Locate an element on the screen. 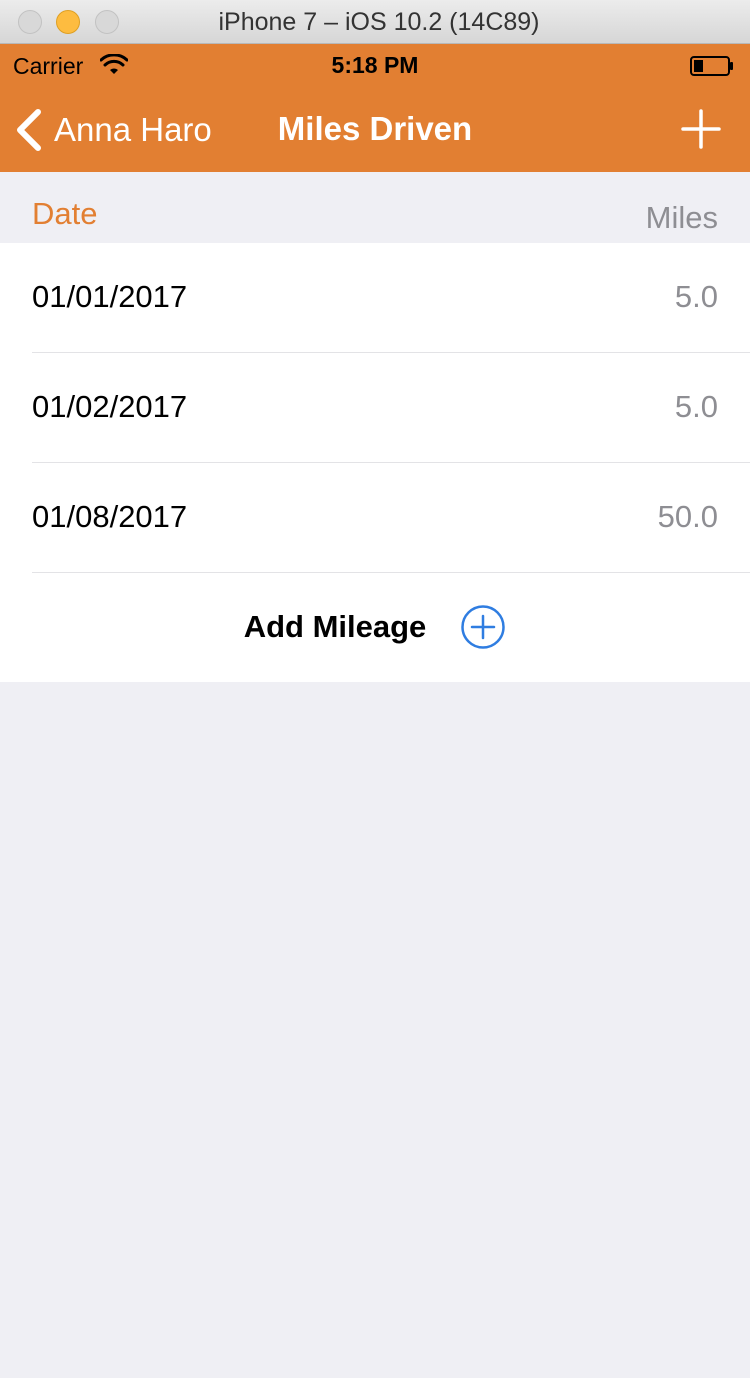 The width and height of the screenshot is (750, 1378). battery-low-icon is located at coordinates (711, 66).